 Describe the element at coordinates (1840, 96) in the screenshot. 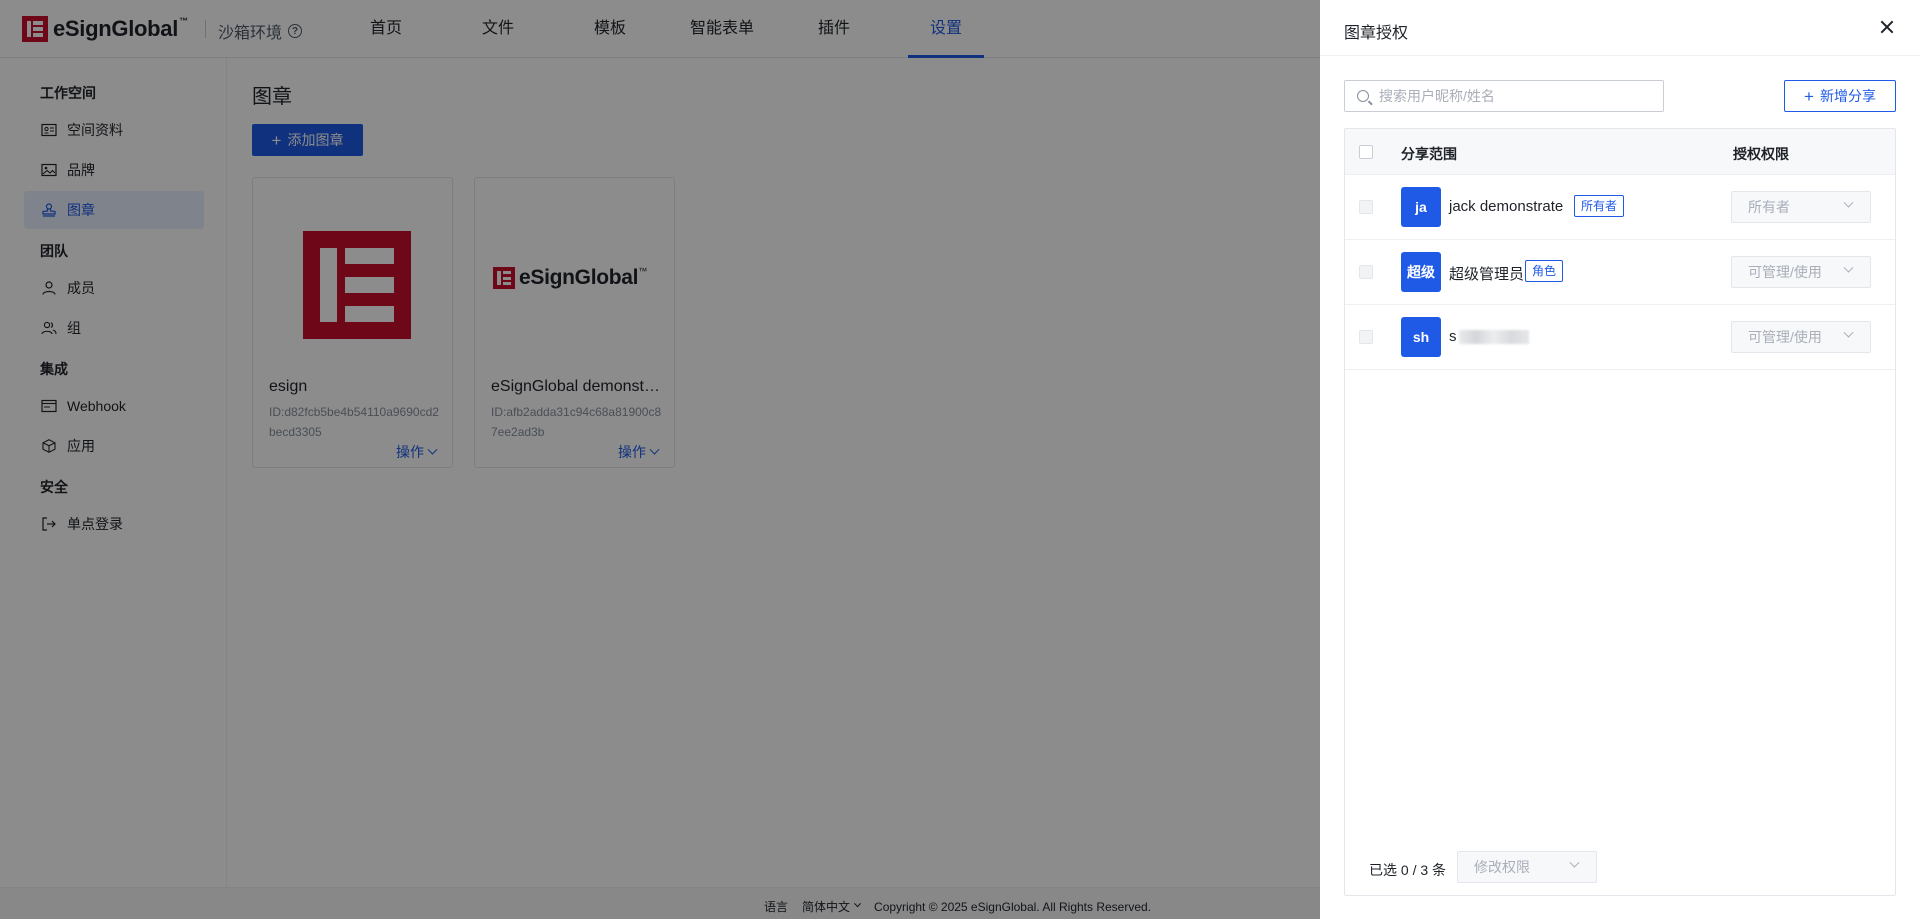

I see `new-share-button: + 新增分享` at that location.